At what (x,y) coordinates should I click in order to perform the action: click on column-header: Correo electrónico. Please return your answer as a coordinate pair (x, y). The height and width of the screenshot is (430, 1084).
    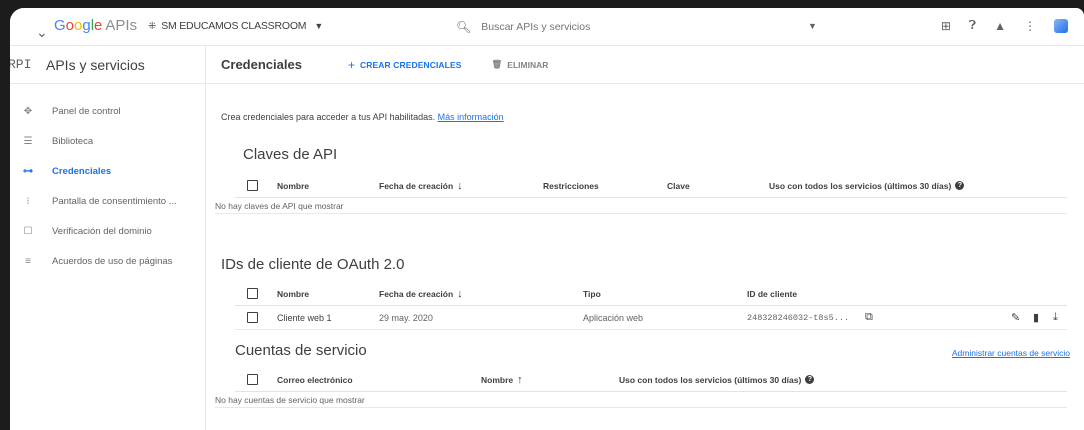
    Looking at the image, I should click on (315, 379).